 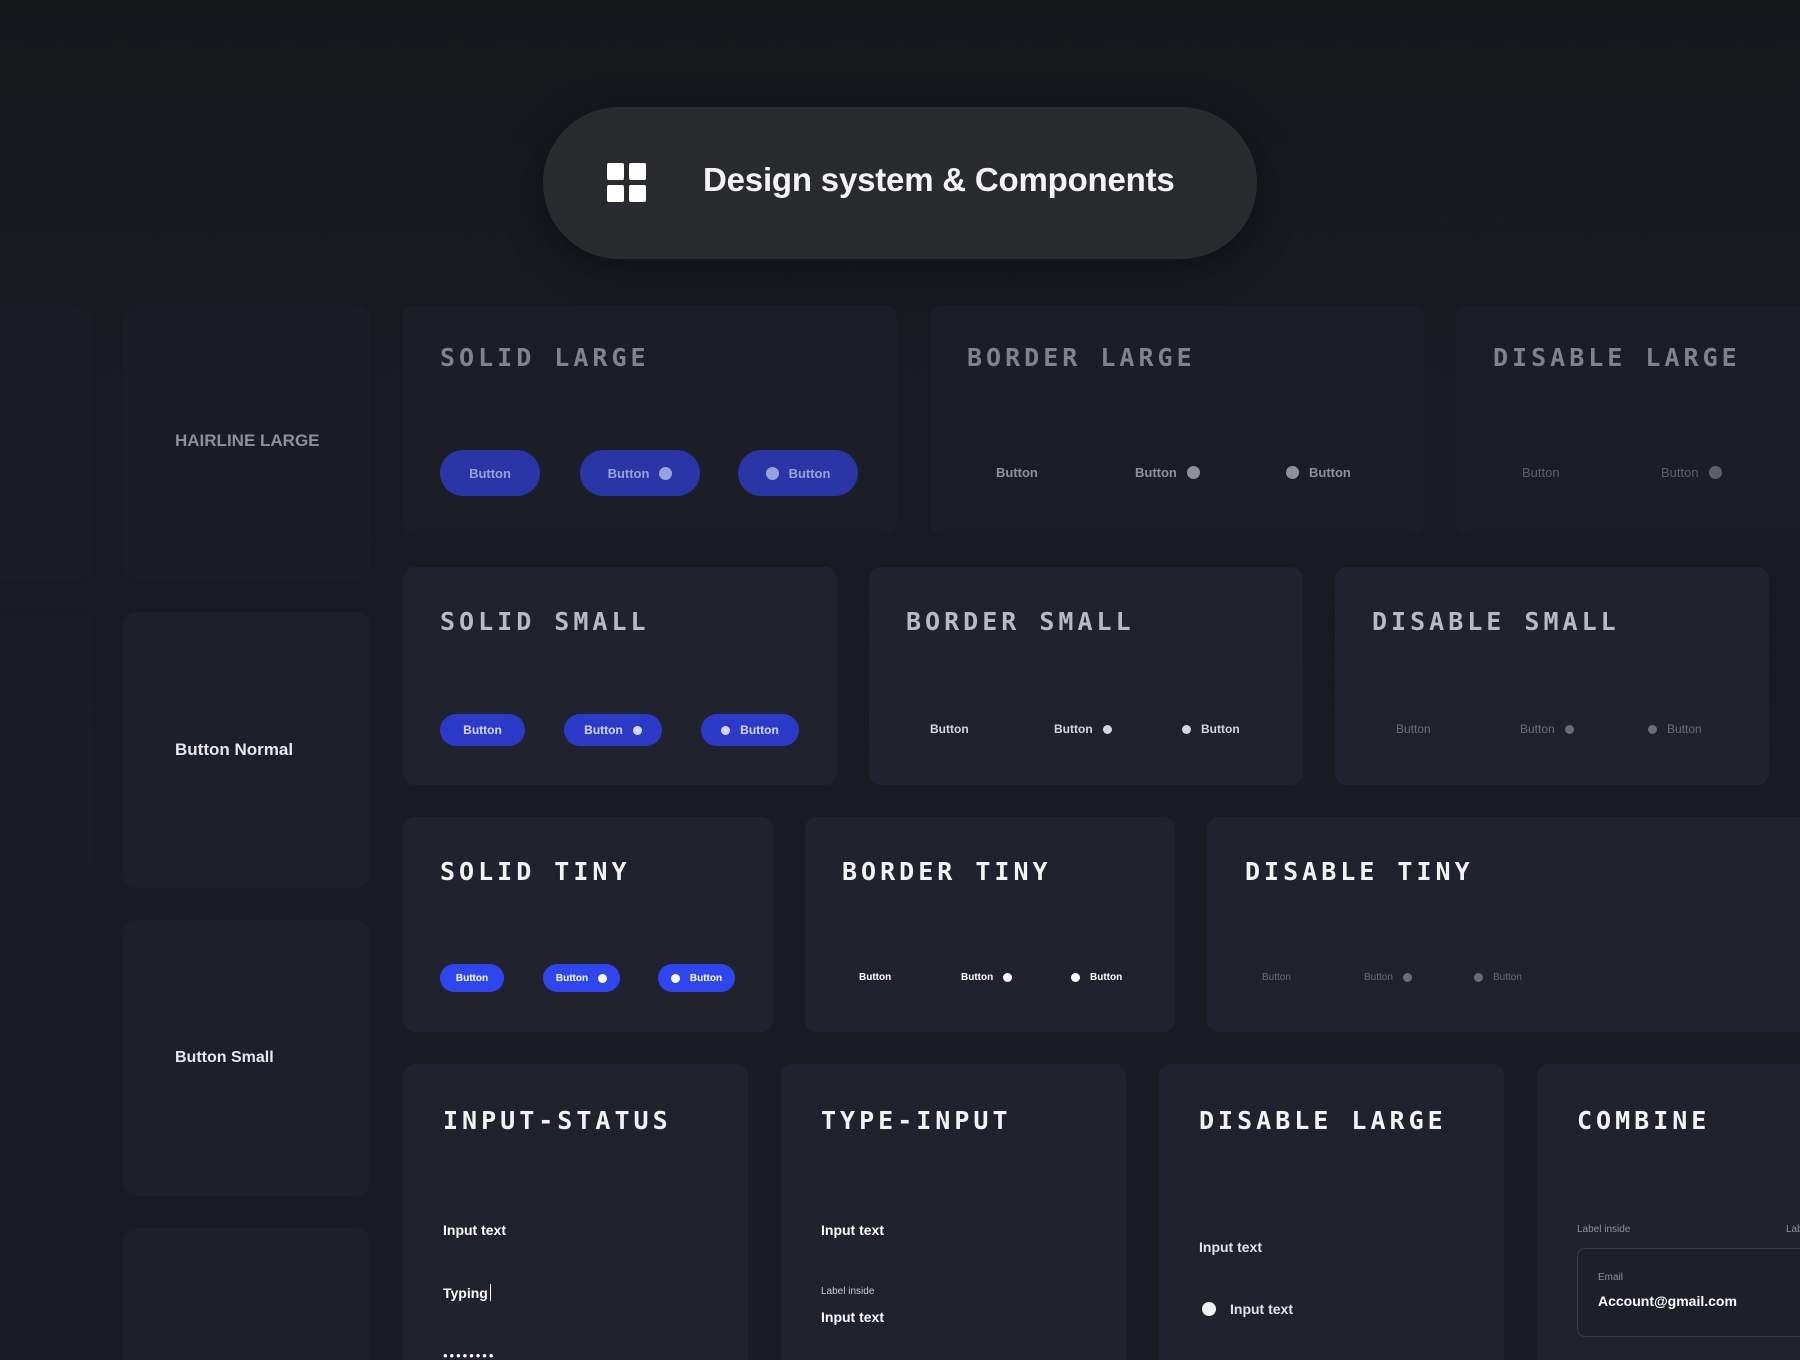 What do you see at coordinates (1083, 729) in the screenshot?
I see `border-small-button-icon-right: Button` at bounding box center [1083, 729].